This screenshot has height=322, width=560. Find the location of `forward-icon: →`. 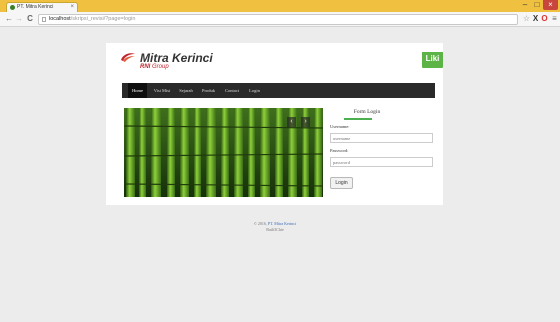

forward-icon: → is located at coordinates (19, 19).